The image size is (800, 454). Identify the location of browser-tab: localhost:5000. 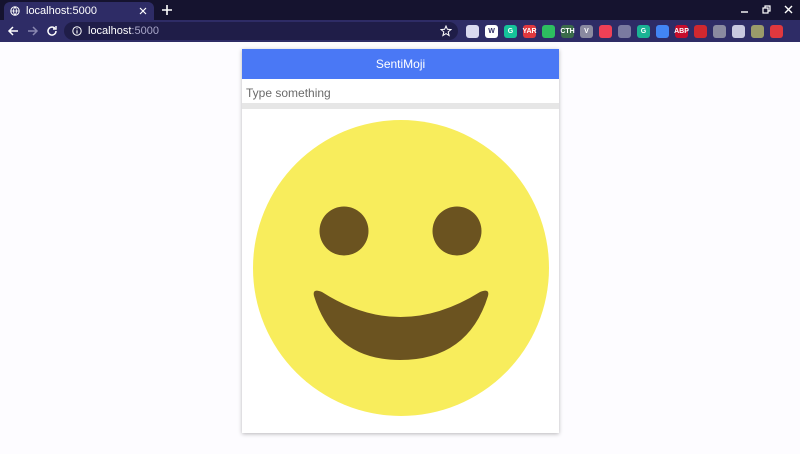
(79, 11).